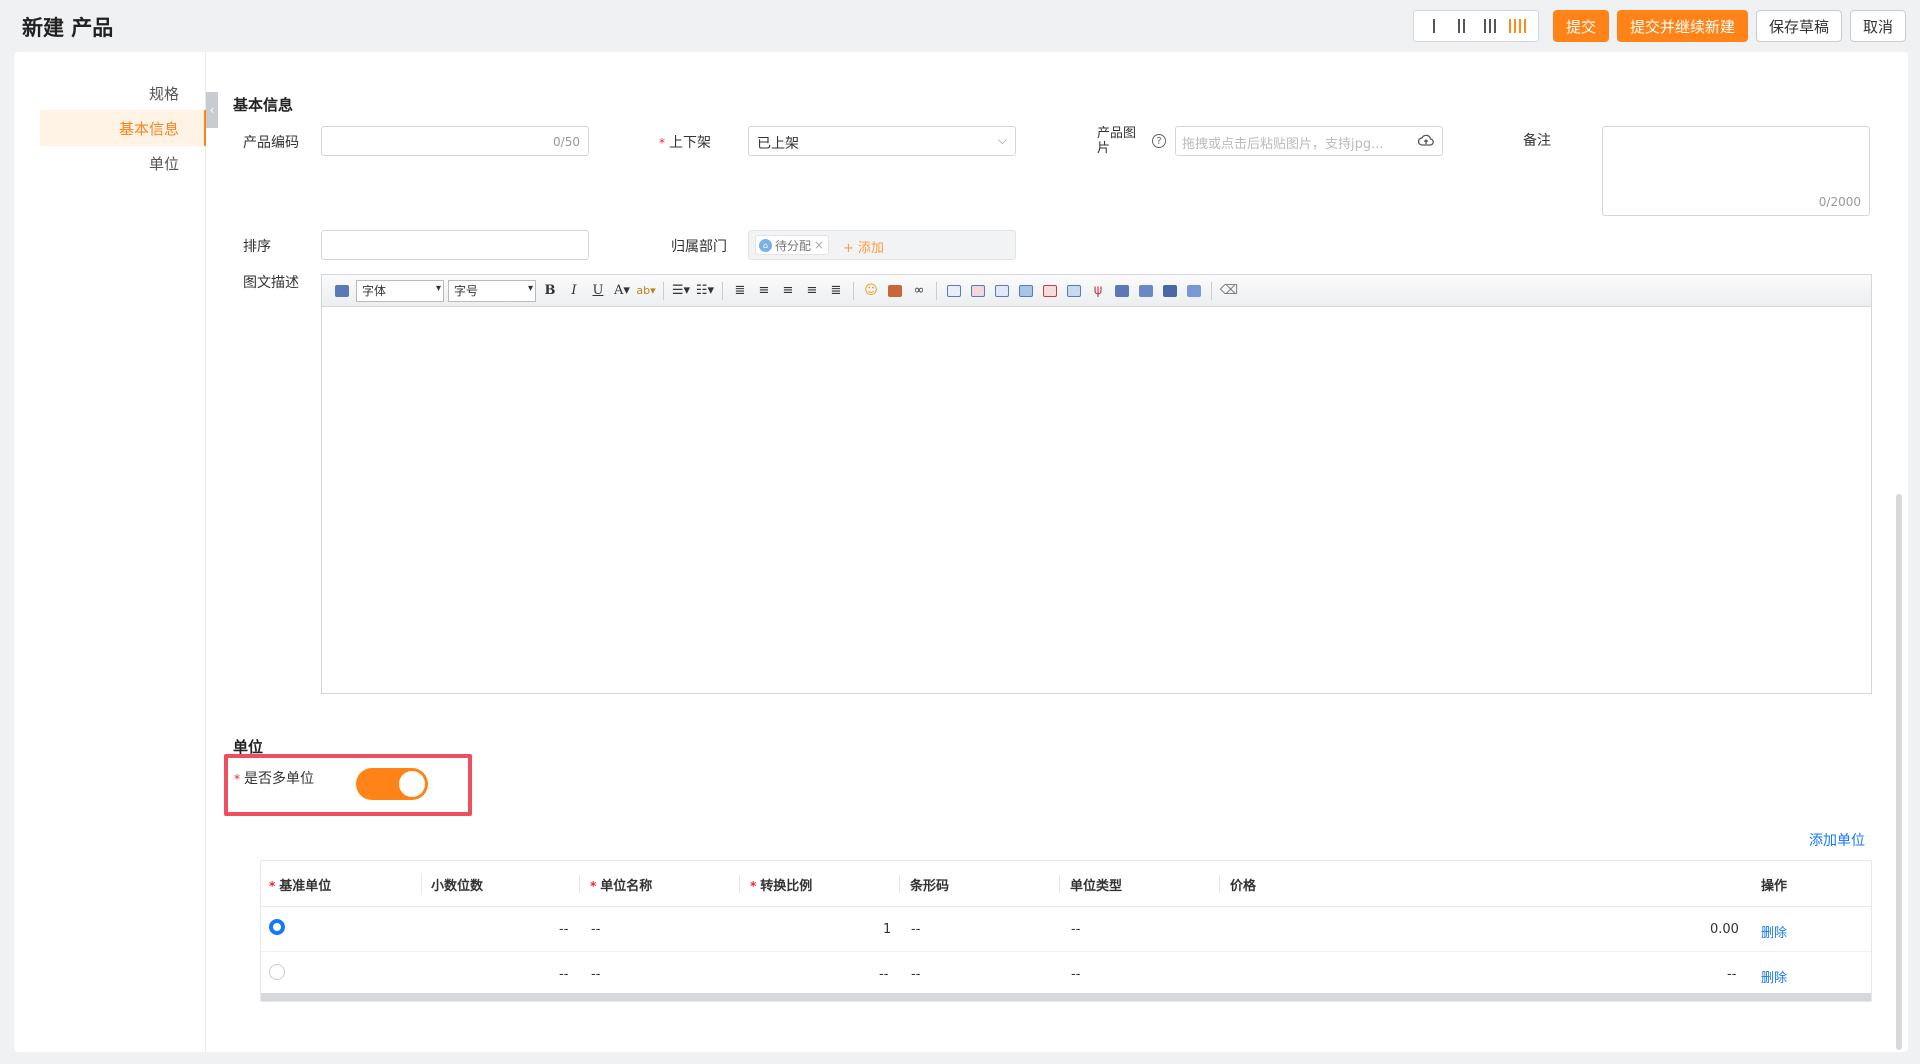  What do you see at coordinates (400, 290) in the screenshot?
I see `font-family-select: 字体` at bounding box center [400, 290].